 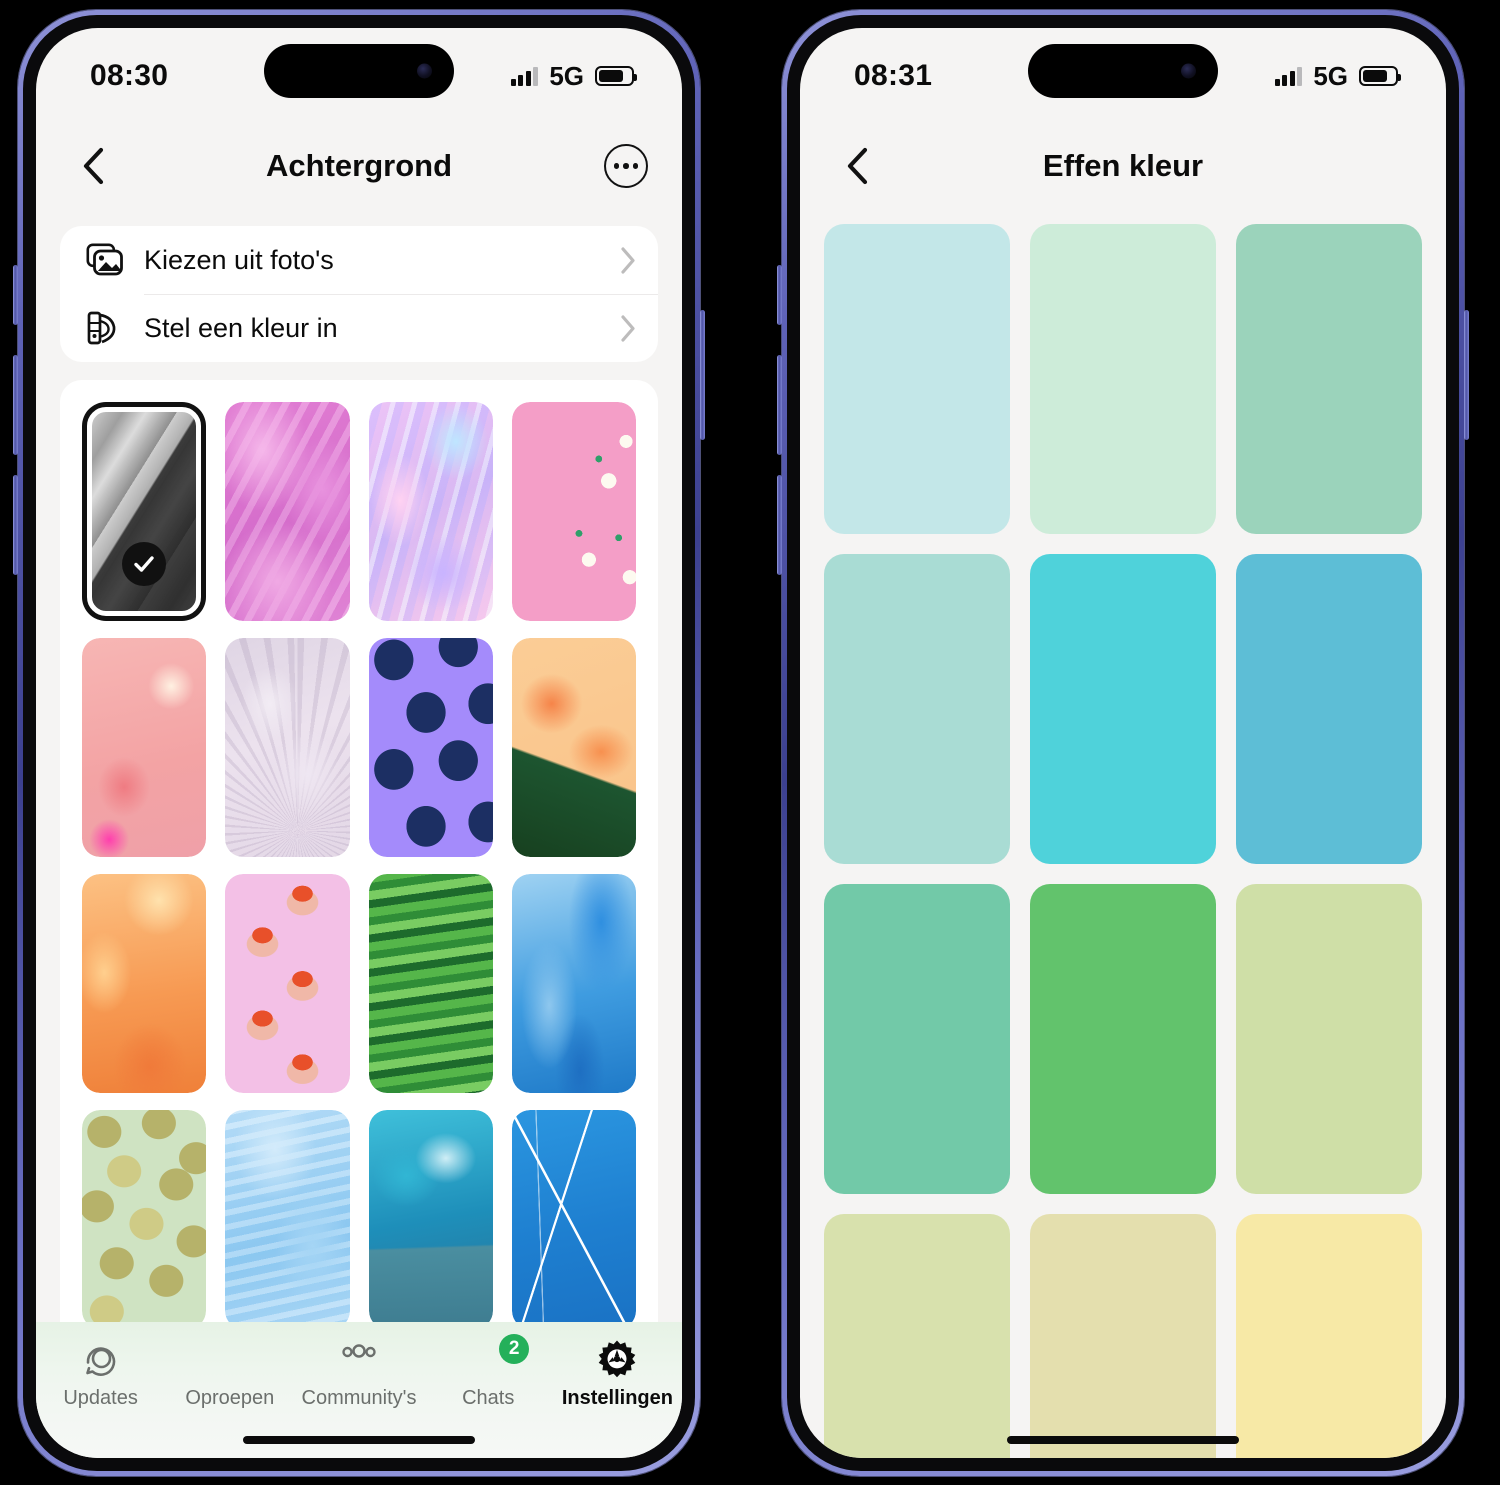 I want to click on color-swatch-sky-teal, so click(x=1329, y=709).